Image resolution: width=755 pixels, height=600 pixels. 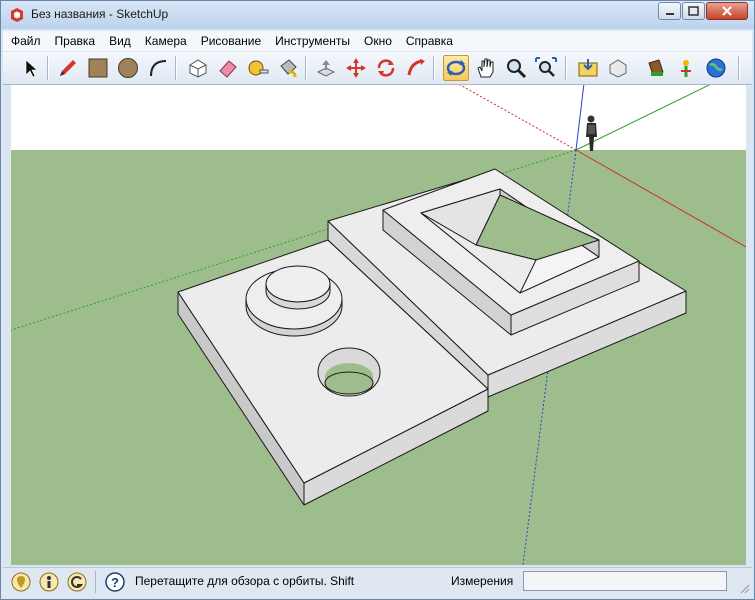 I want to click on close-icon, so click(x=727, y=11).